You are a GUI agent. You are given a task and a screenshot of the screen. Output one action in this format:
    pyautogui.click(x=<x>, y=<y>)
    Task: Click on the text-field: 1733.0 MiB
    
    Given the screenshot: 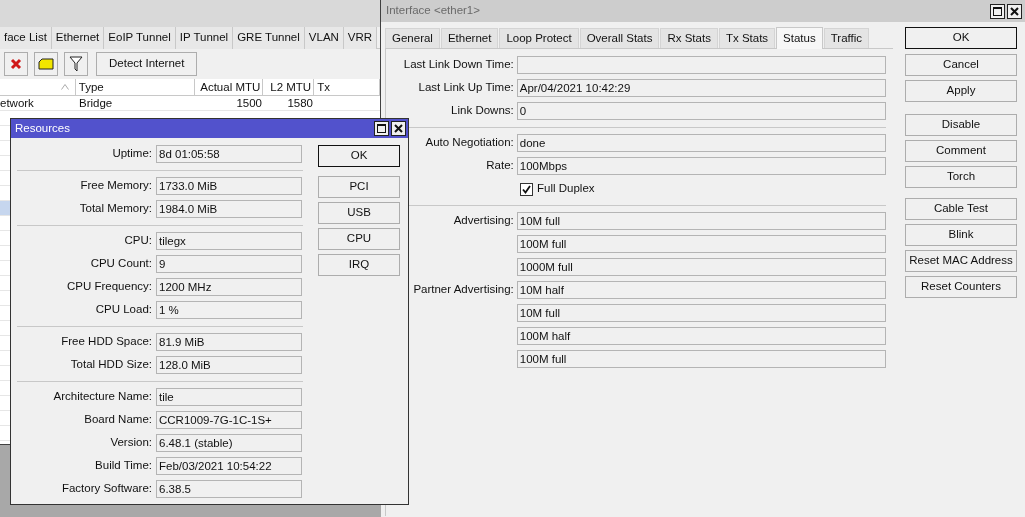 What is the action you would take?
    pyautogui.click(x=229, y=186)
    